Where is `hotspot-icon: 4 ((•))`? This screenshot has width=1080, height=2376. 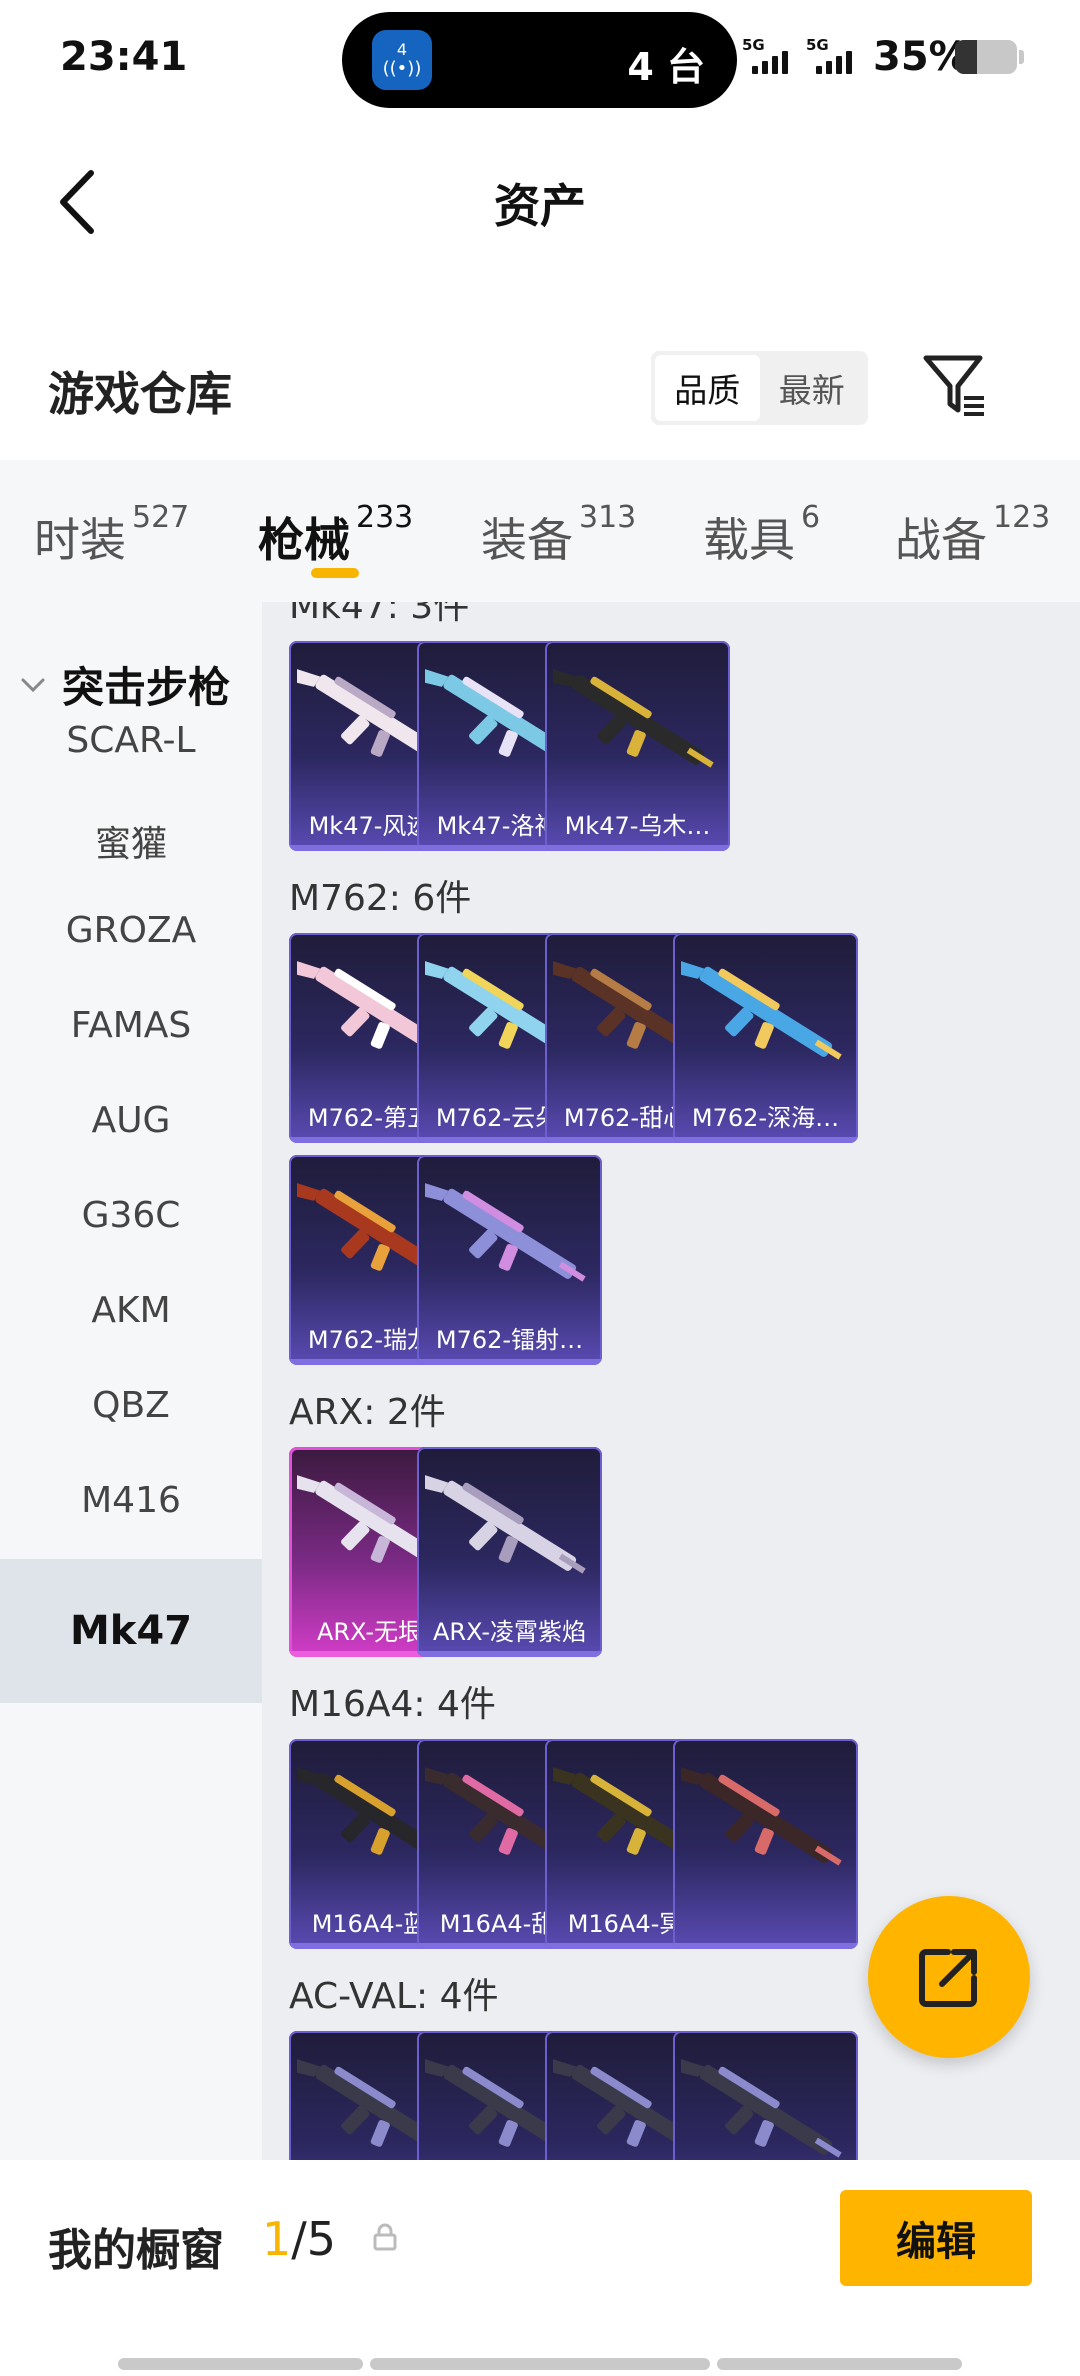
hotspot-icon: 4 ((•)) is located at coordinates (402, 60).